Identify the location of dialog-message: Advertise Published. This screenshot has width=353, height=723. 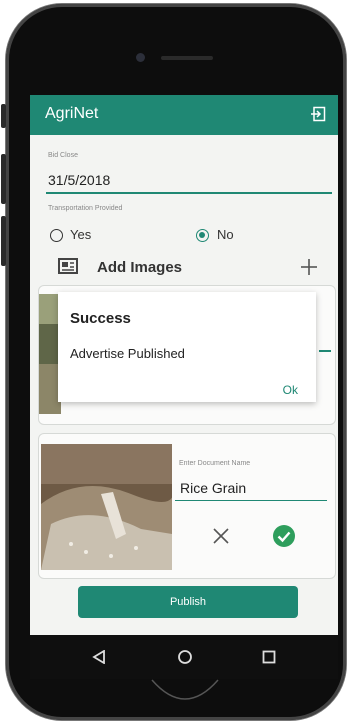
(127, 353).